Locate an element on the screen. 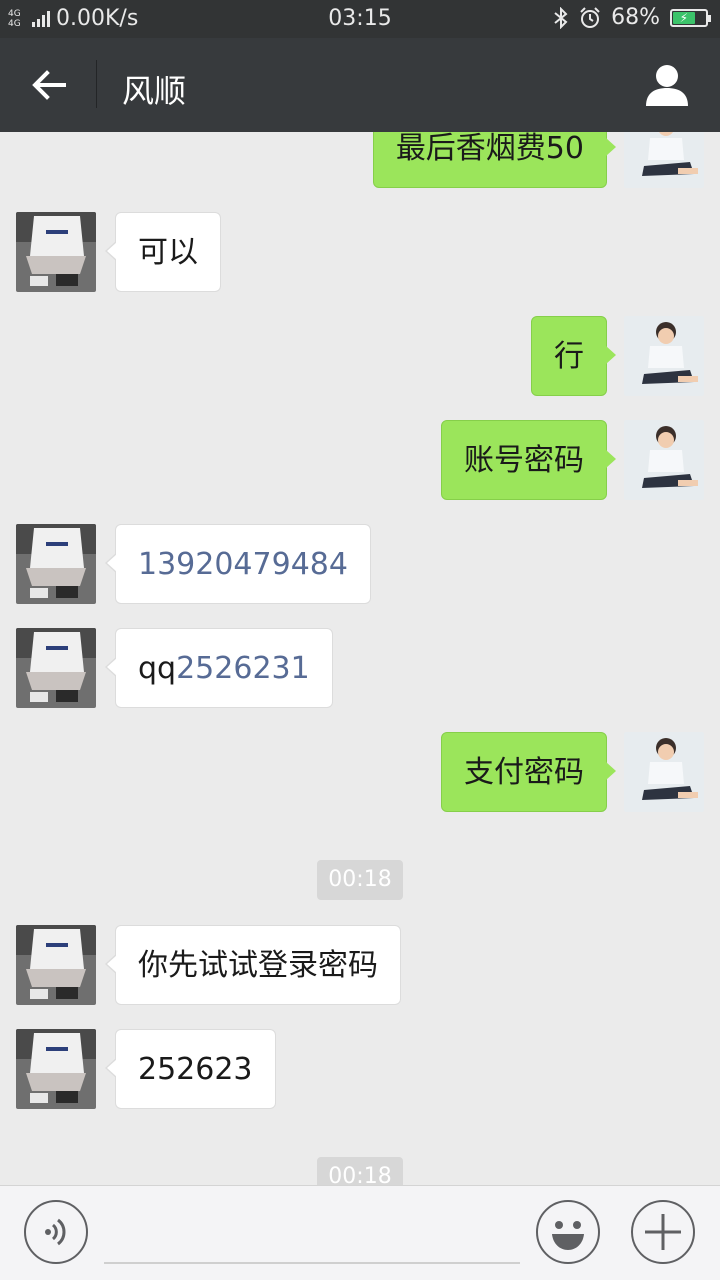  message-bubble: 13920479484 is located at coordinates (238, 564).